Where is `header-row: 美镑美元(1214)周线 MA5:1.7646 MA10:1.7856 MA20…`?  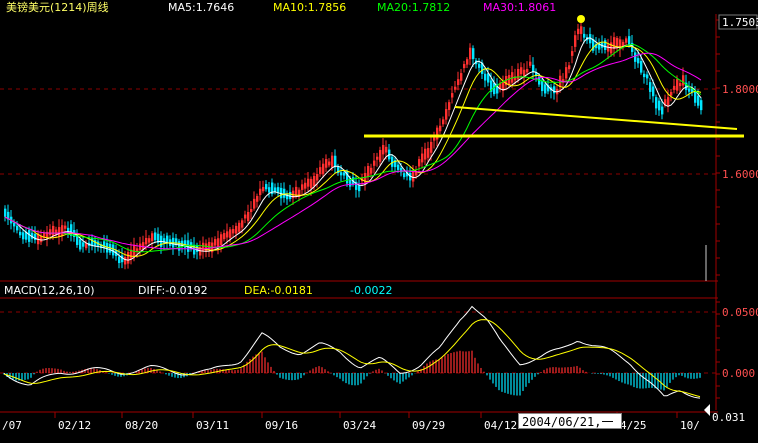
header-row: 美镑美元(1214)周线 MA5:1.7646 MA10:1.7856 MA20… is located at coordinates (281, 7).